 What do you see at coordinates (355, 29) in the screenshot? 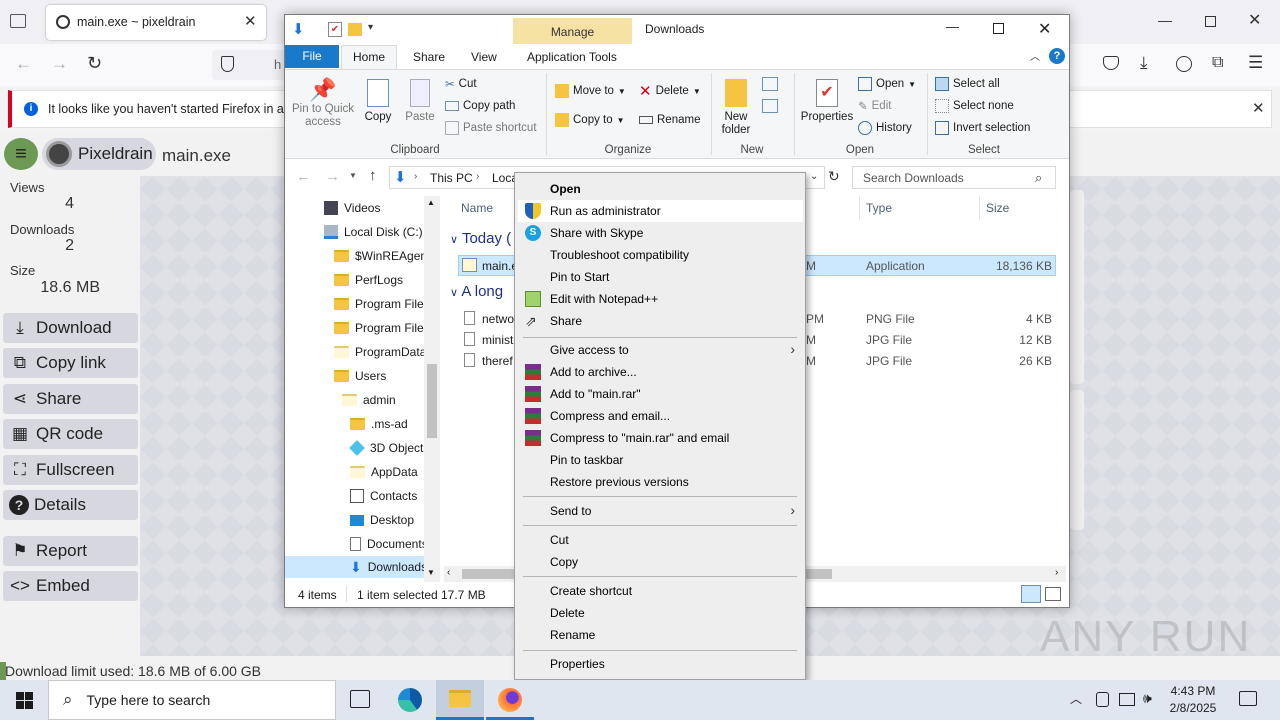
I see `new-folder-small-icon` at bounding box center [355, 29].